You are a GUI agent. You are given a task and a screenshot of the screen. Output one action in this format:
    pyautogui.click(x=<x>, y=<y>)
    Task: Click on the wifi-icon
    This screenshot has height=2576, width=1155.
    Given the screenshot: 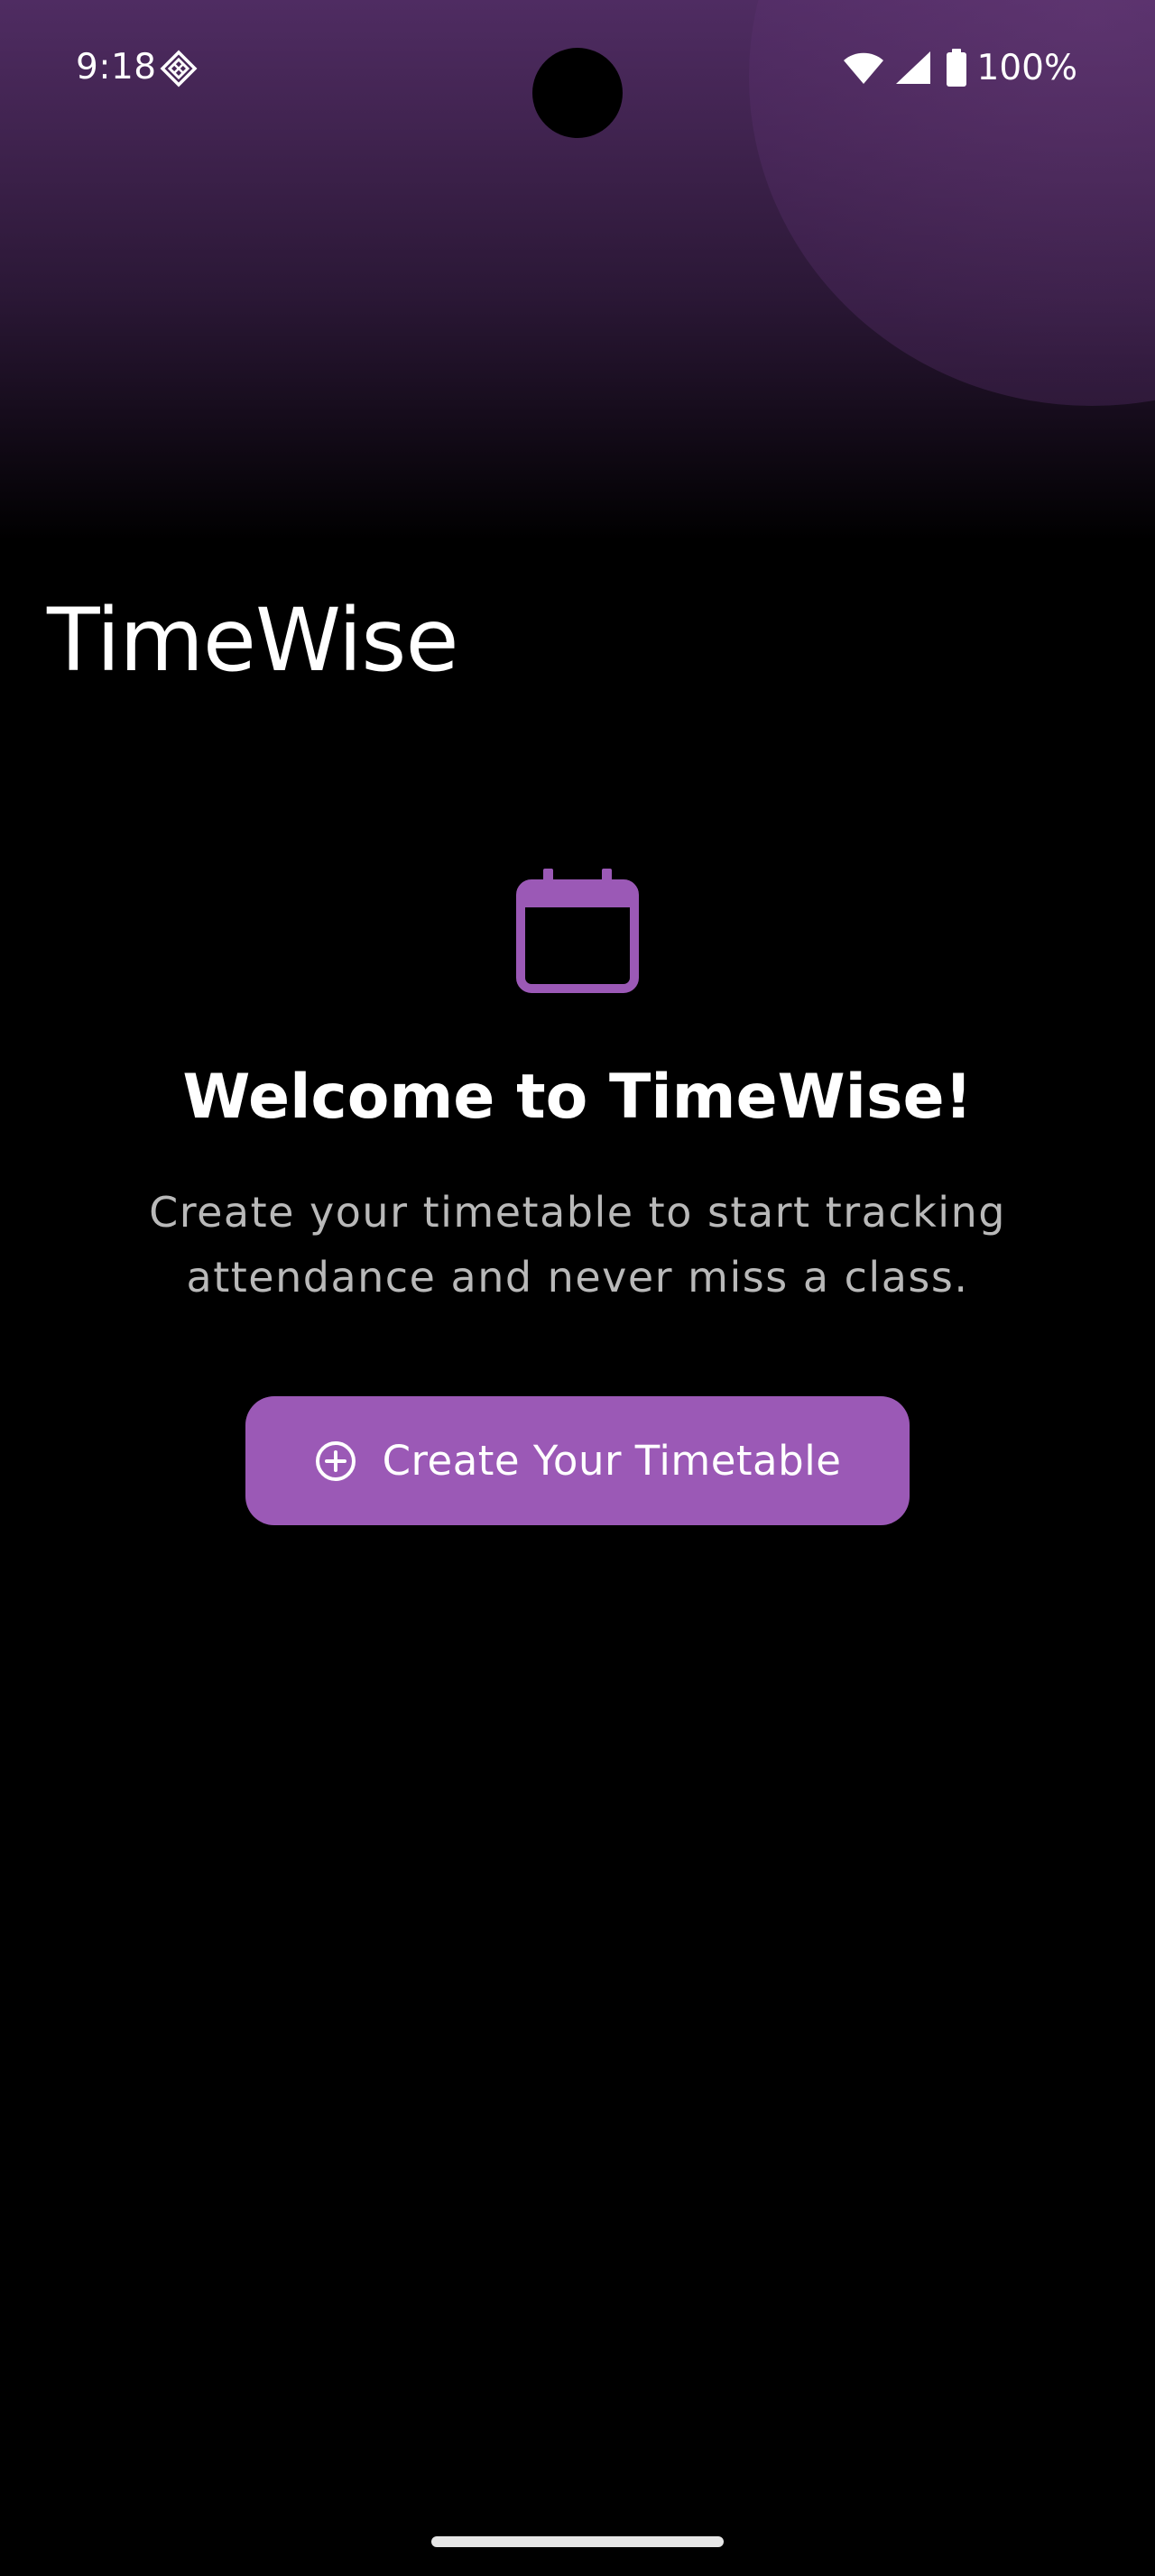 What is the action you would take?
    pyautogui.click(x=863, y=68)
    